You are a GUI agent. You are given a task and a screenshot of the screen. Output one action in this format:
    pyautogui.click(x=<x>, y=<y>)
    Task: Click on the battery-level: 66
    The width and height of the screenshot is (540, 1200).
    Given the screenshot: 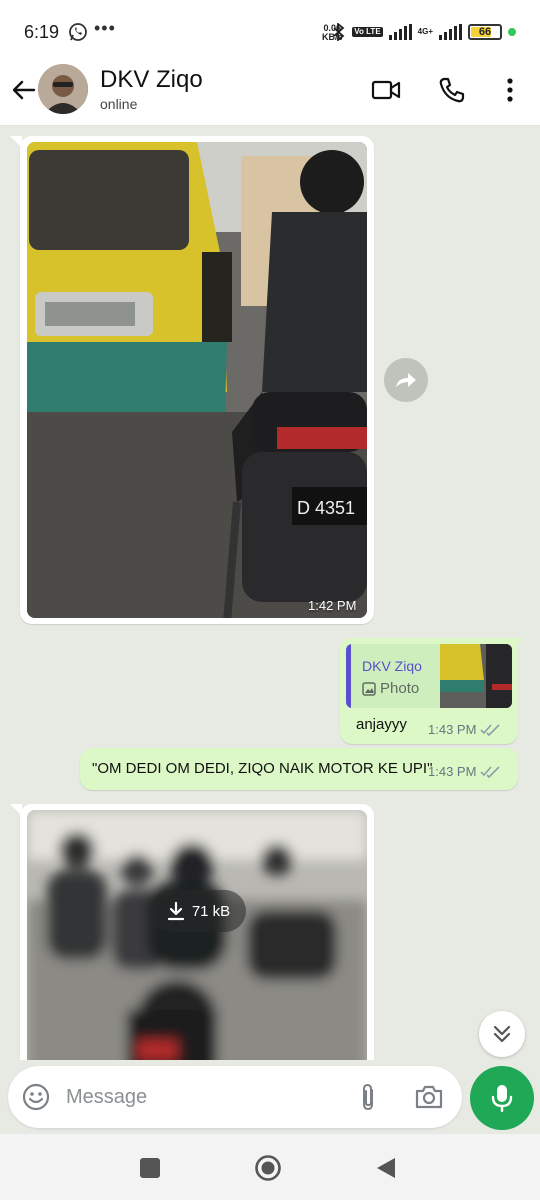 What is the action you would take?
    pyautogui.click(x=485, y=32)
    